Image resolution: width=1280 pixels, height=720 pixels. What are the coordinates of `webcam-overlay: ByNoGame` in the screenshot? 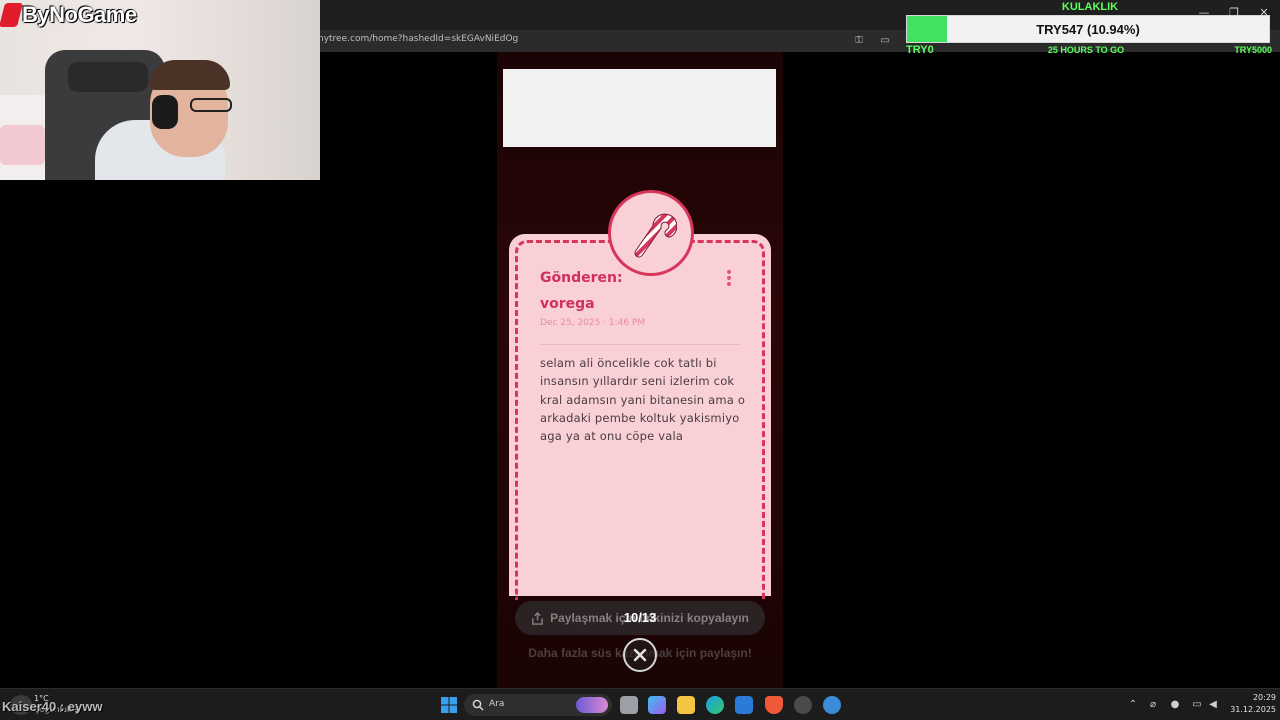 It's located at (160, 90).